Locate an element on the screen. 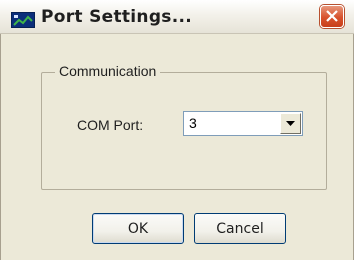 This screenshot has height=260, width=354. cancel-button: Cancel is located at coordinates (240, 228).